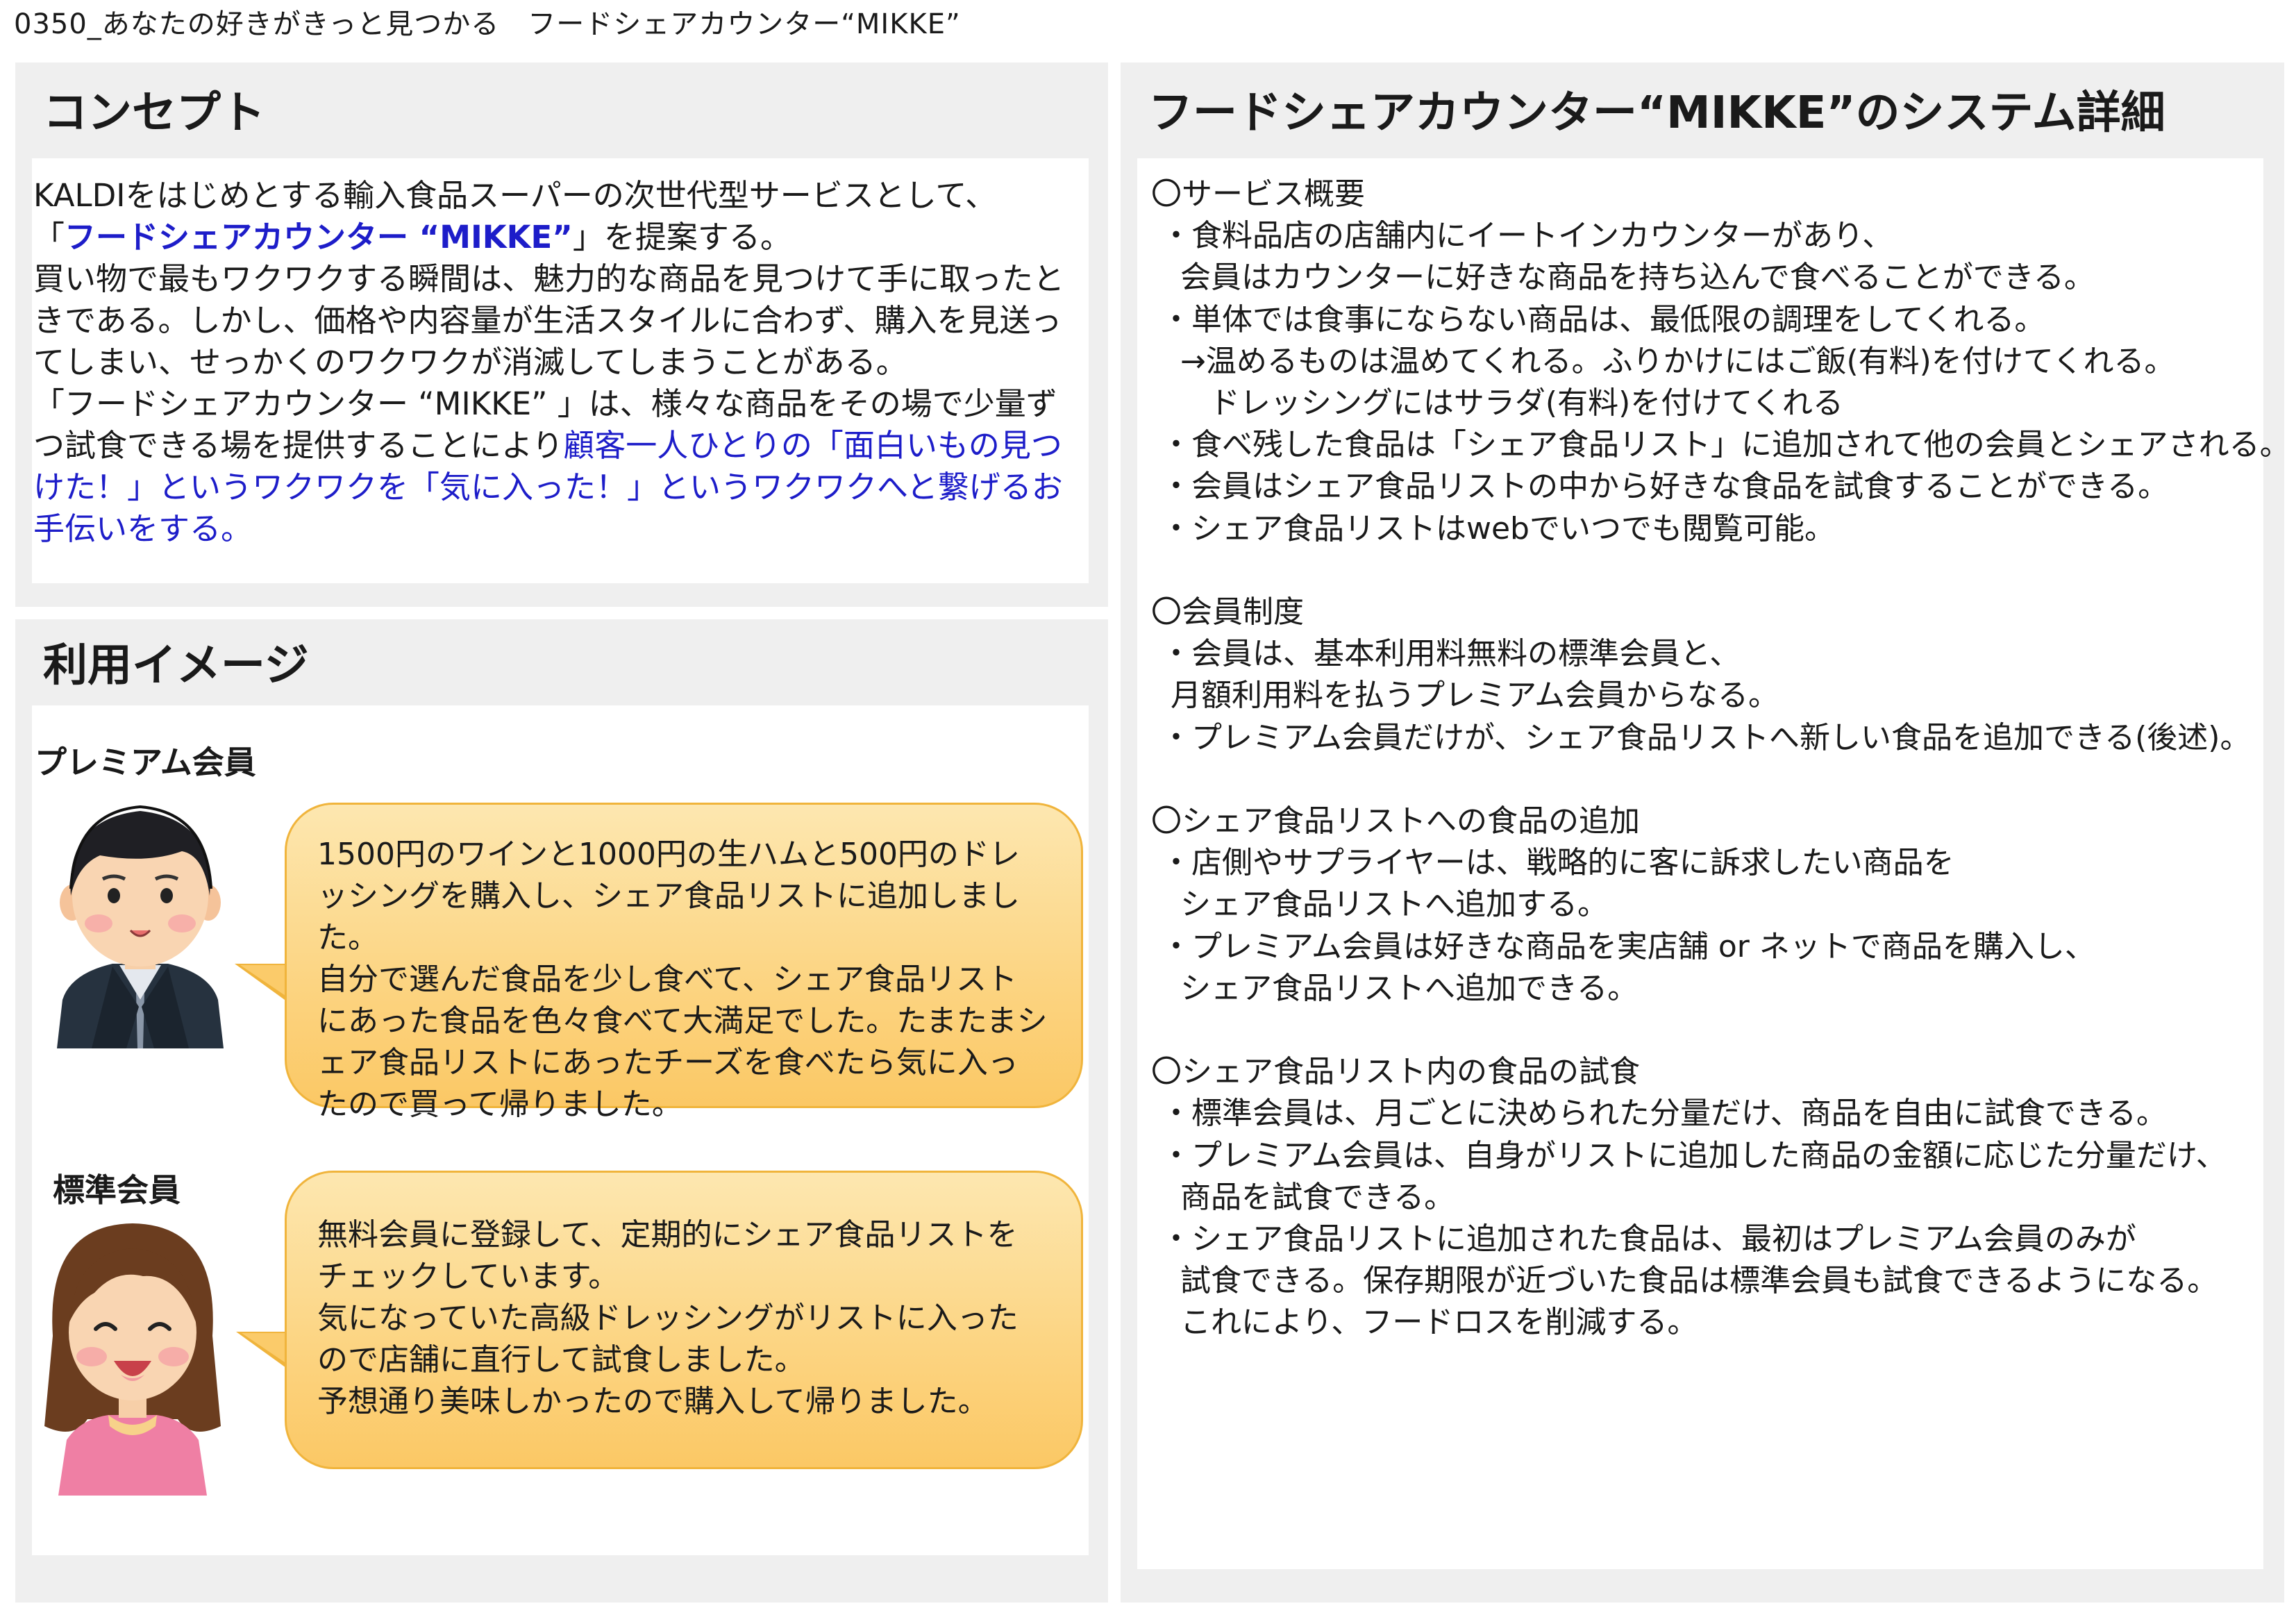 The height and width of the screenshot is (1624, 2296). What do you see at coordinates (319, 238) in the screenshot?
I see `service-name: フードシェアカウンター “MIKKE”` at bounding box center [319, 238].